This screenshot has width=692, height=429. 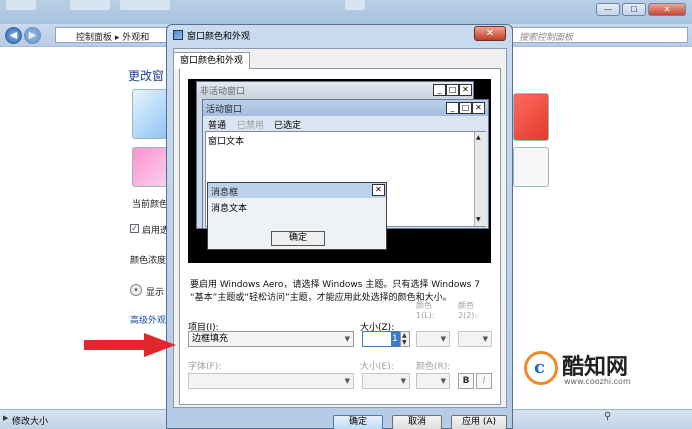 I want to click on search-input: 搜索控制面板, so click(x=600, y=35).